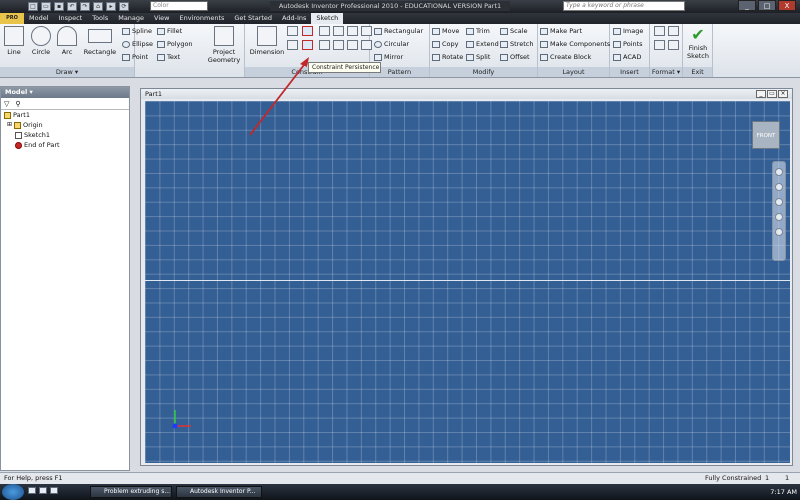 This screenshot has height=500, width=800. What do you see at coordinates (32, 490) in the screenshot?
I see `show-desktop-icon` at bounding box center [32, 490].